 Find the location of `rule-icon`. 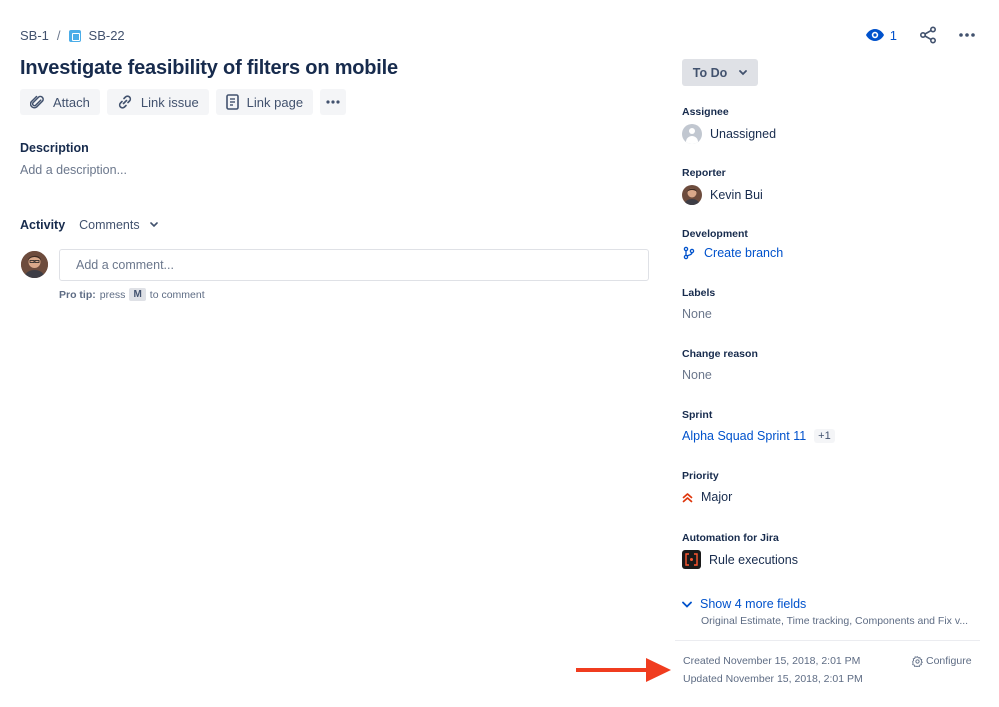

rule-icon is located at coordinates (691, 559).